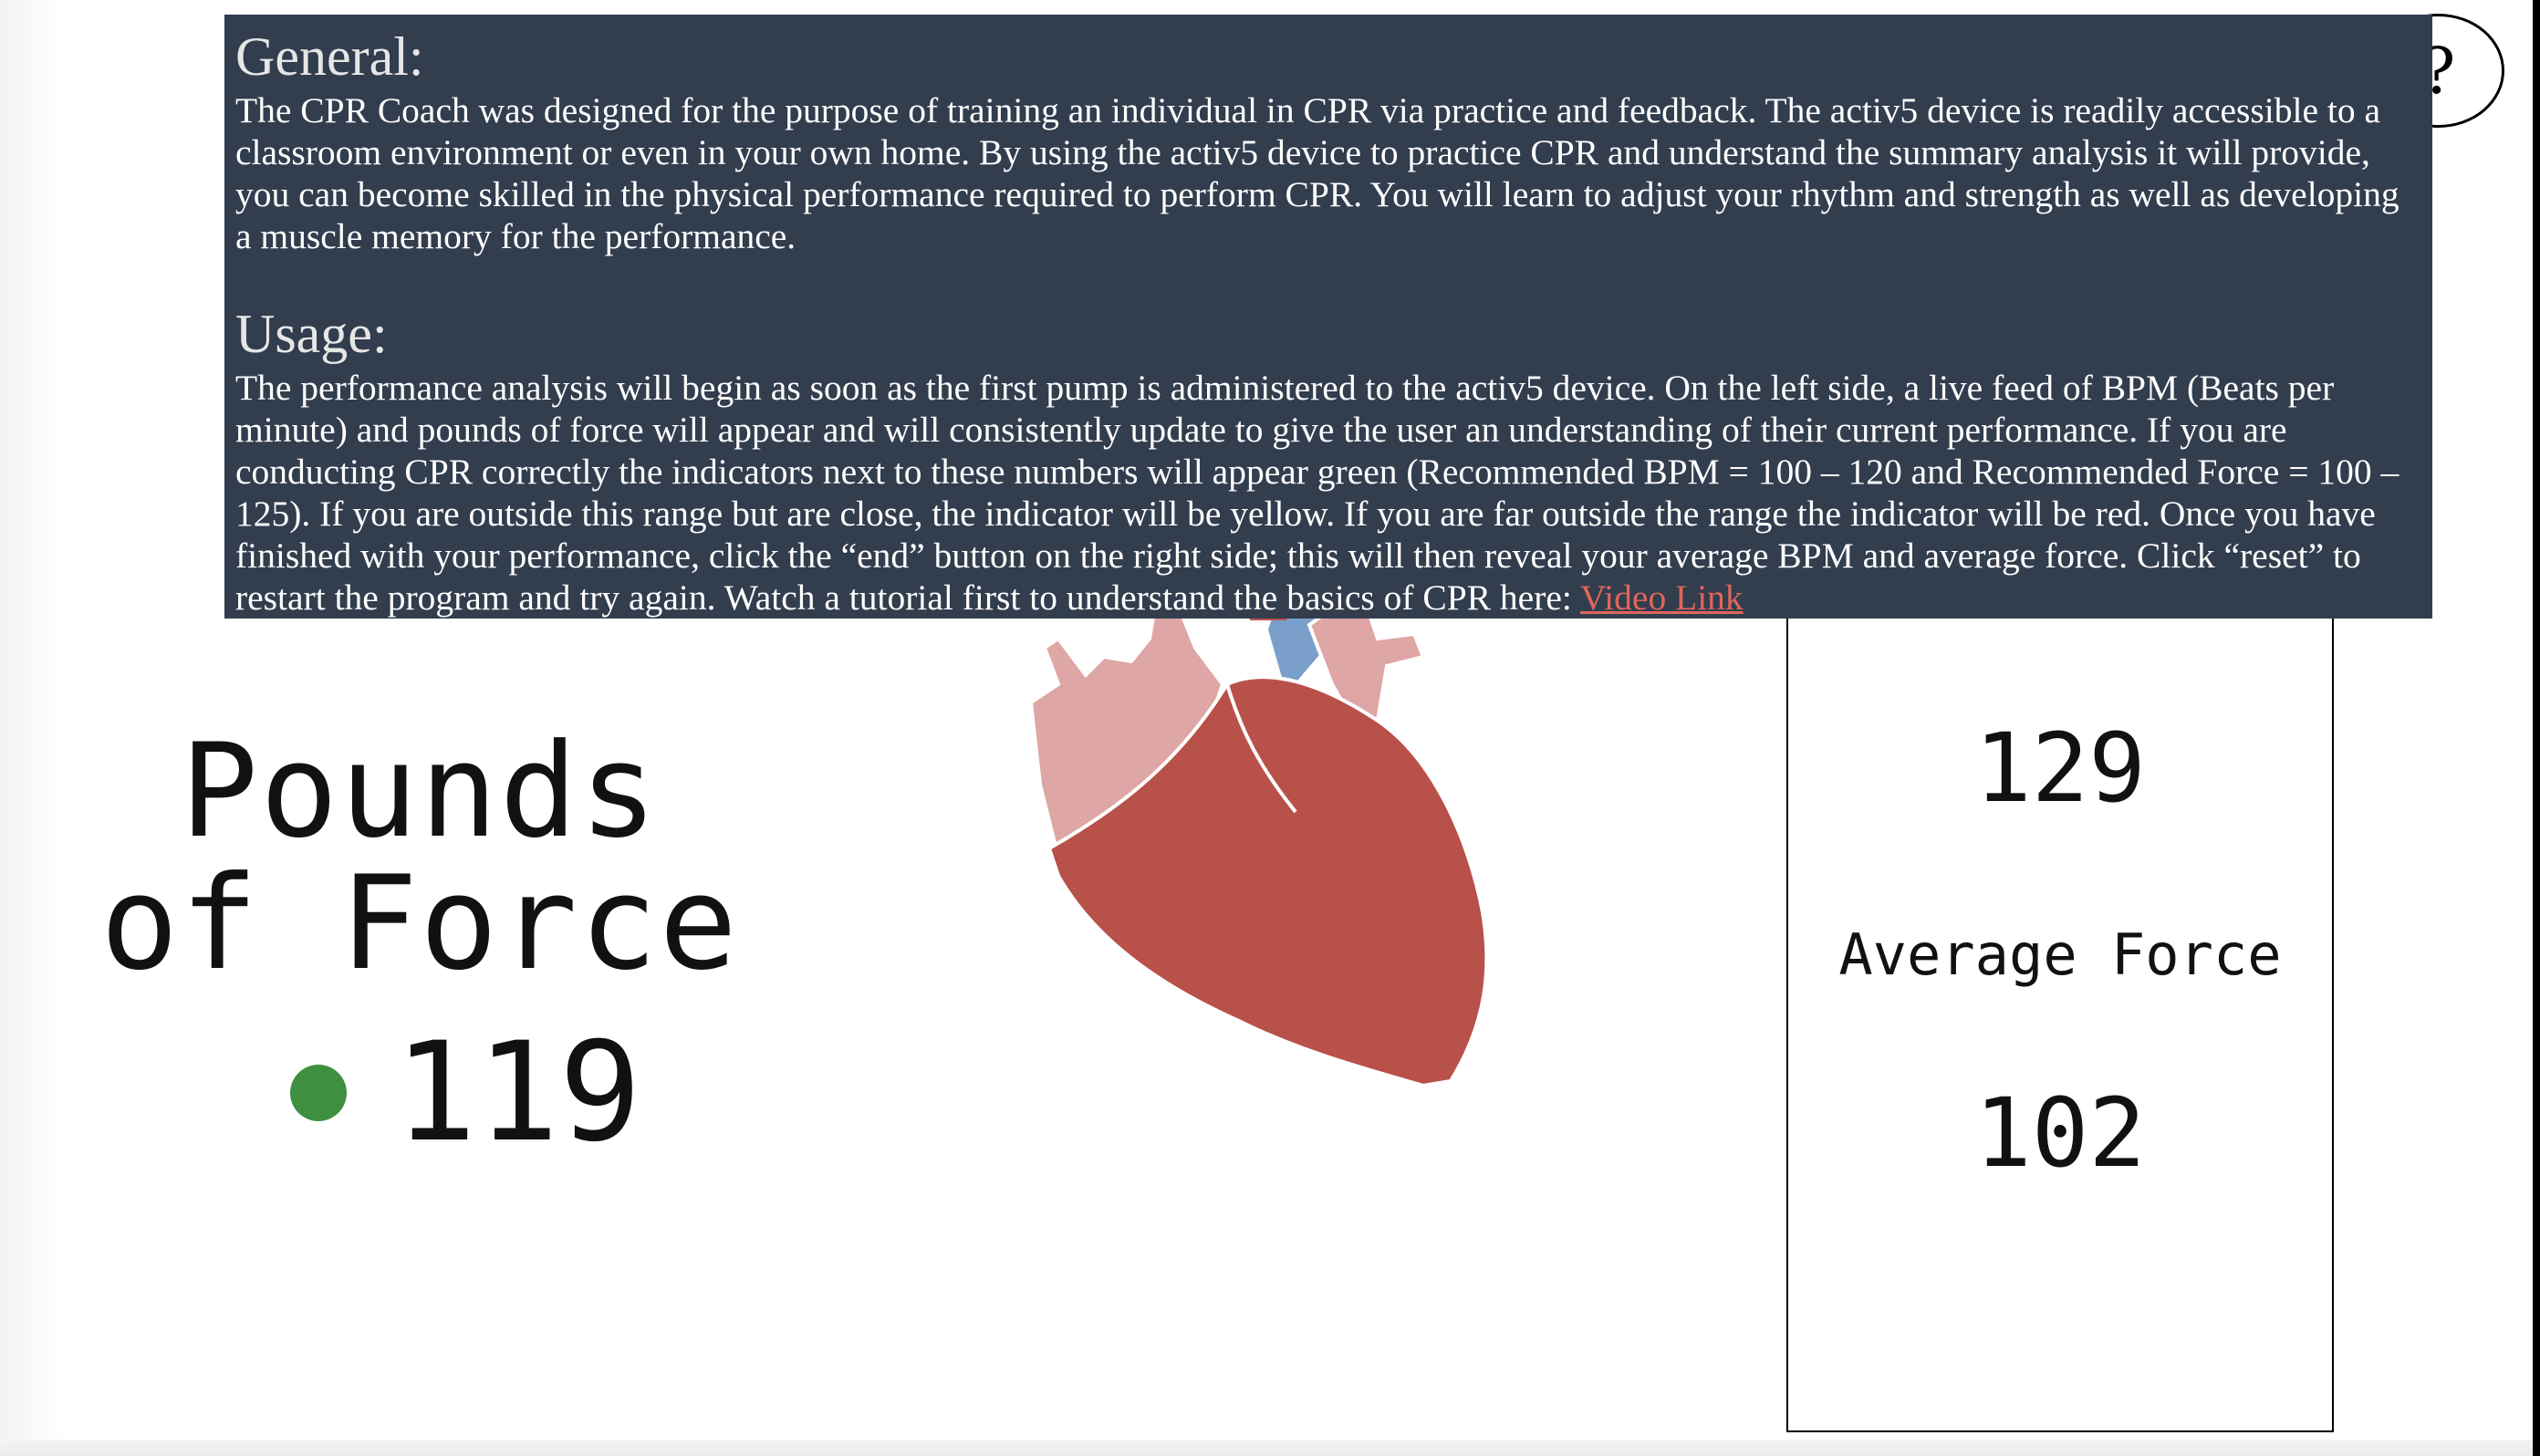 The image size is (2540, 1456). What do you see at coordinates (2060, 954) in the screenshot?
I see `average-force-label: Average Force` at bounding box center [2060, 954].